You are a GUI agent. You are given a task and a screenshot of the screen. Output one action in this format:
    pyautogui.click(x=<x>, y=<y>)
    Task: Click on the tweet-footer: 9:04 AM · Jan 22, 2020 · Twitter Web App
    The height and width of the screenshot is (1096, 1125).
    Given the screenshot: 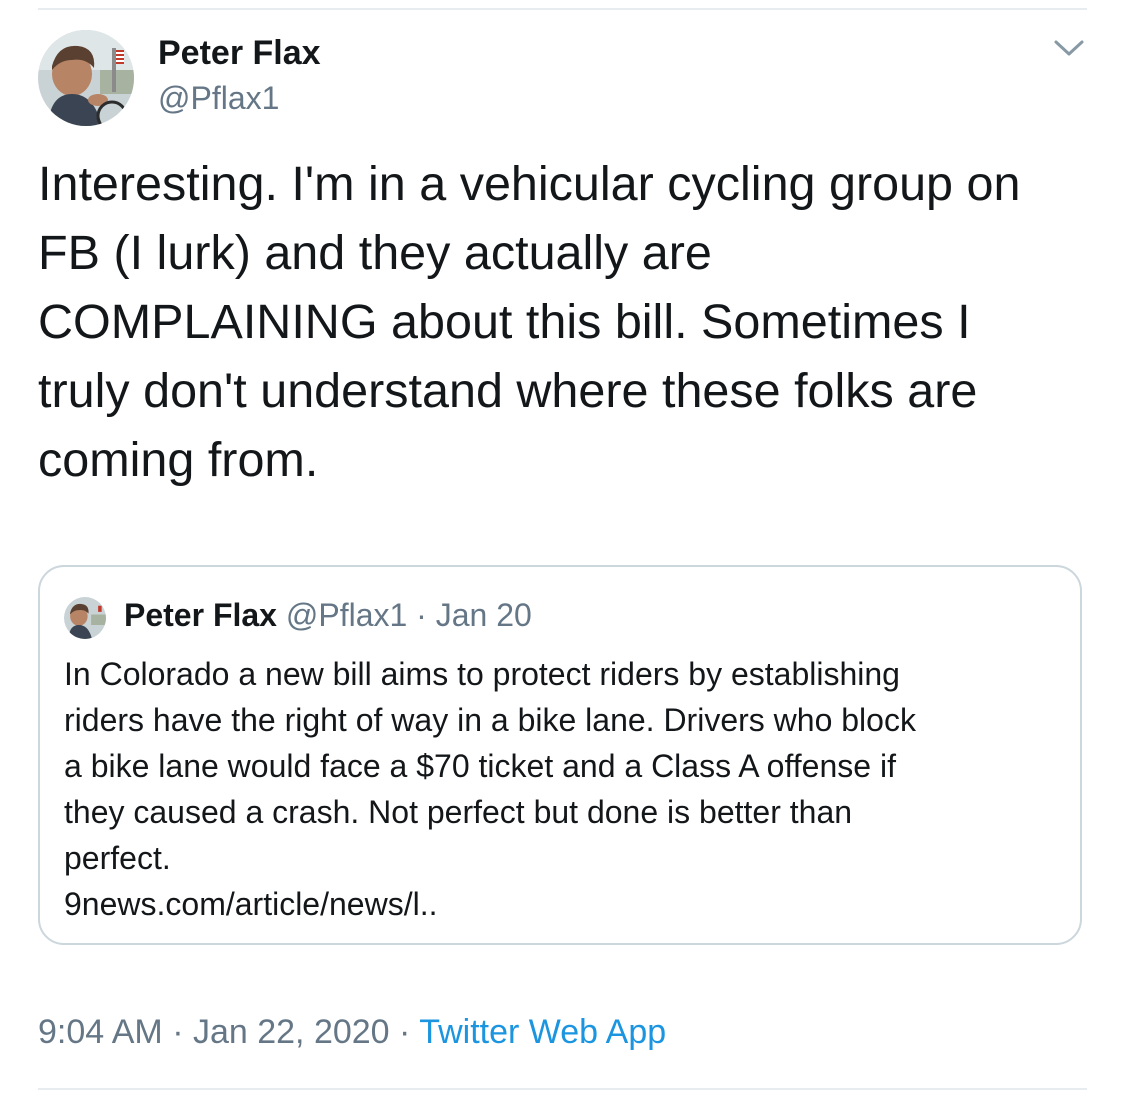 What is the action you would take?
    pyautogui.click(x=352, y=1032)
    